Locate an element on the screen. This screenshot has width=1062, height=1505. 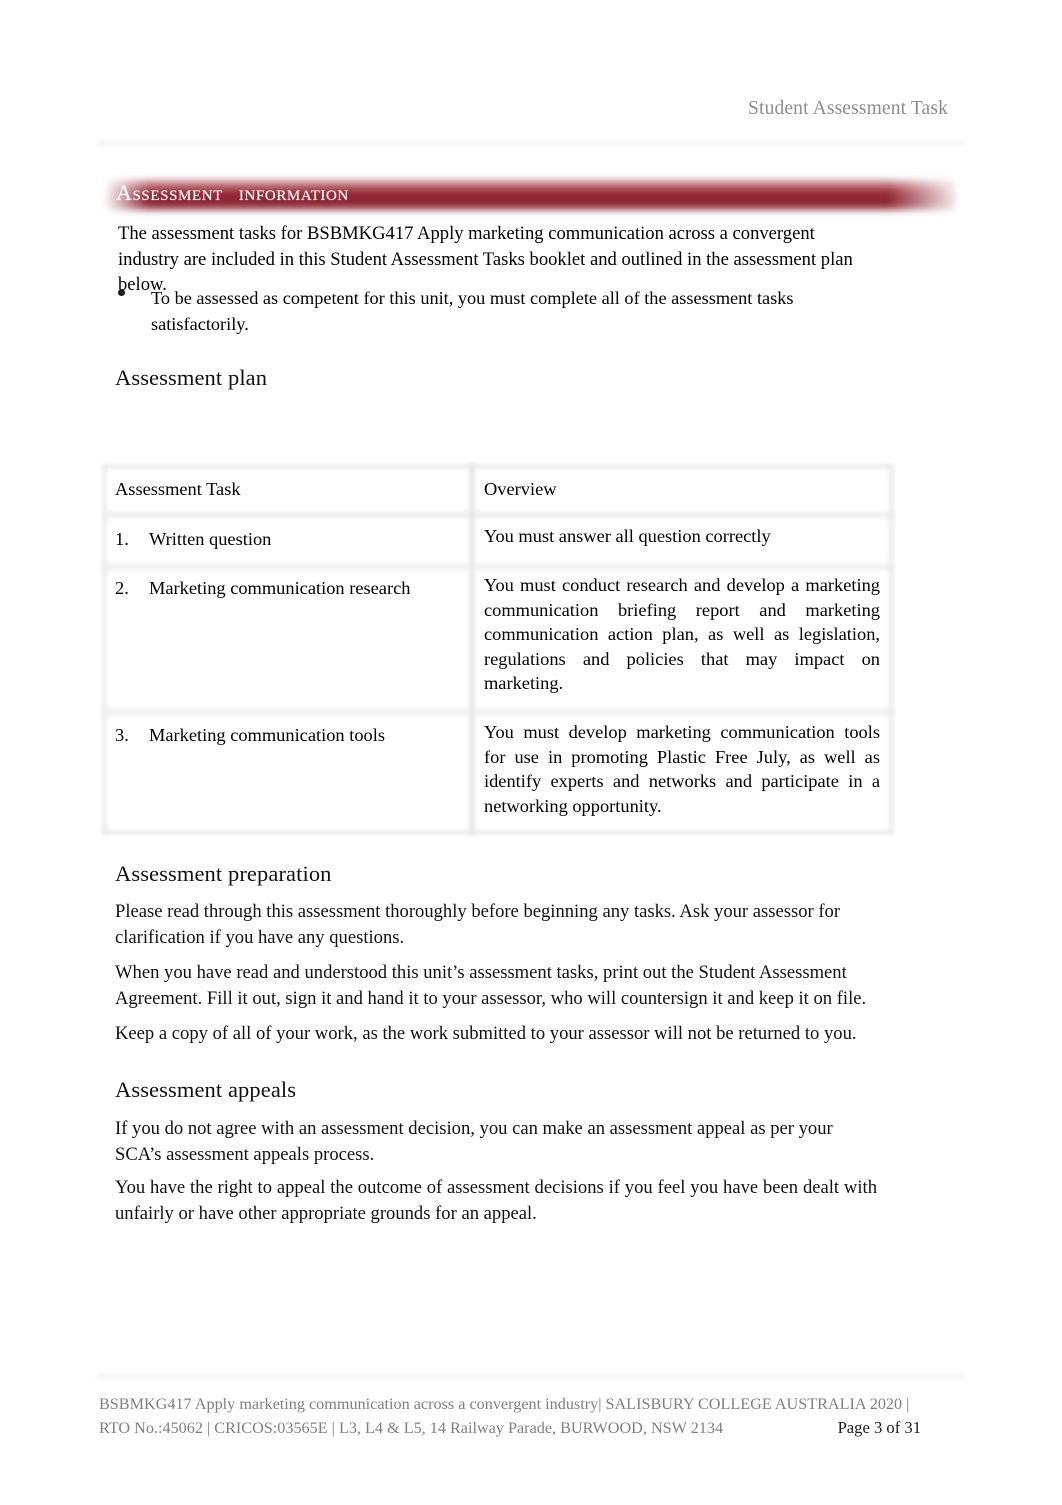
table-row: 2. Marketing communication research is located at coordinates (262, 588).